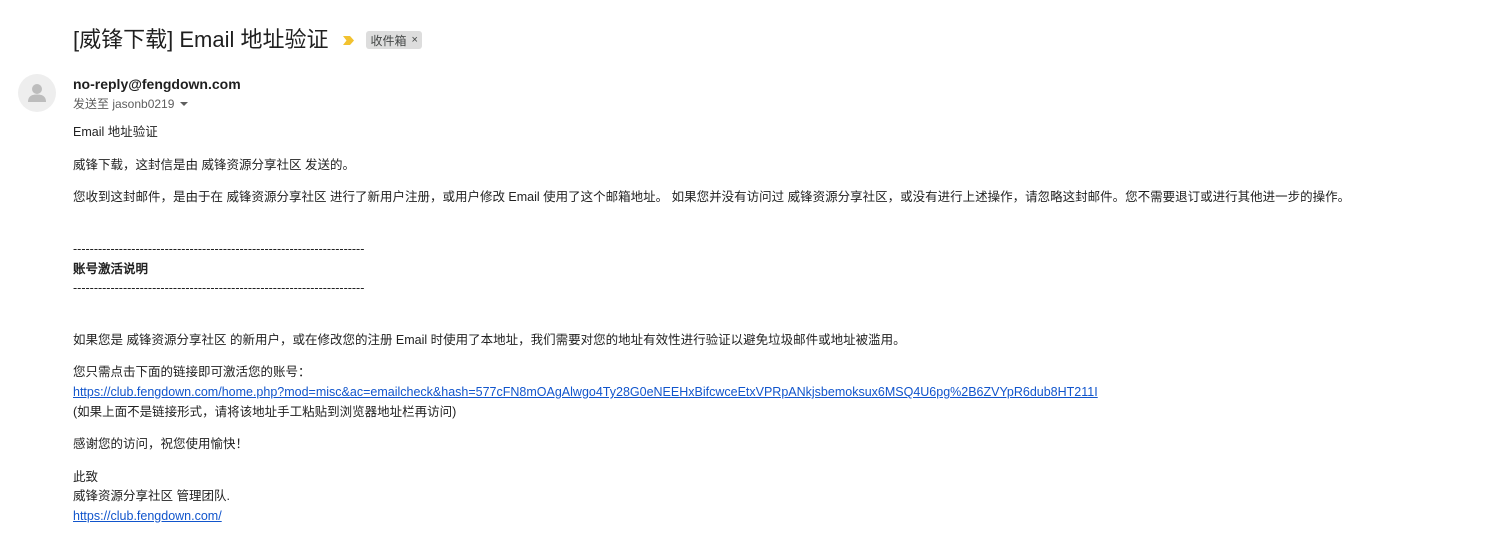 Image resolution: width=1489 pixels, height=535 pixels. I want to click on team-signature: 威锋资源分享社区 管理团队., so click(151, 496).